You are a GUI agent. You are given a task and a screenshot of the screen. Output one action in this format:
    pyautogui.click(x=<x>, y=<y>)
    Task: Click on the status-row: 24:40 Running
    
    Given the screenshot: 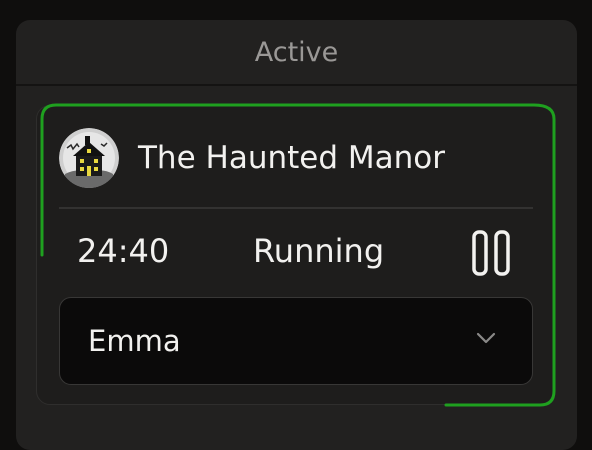 What is the action you would take?
    pyautogui.click(x=296, y=251)
    